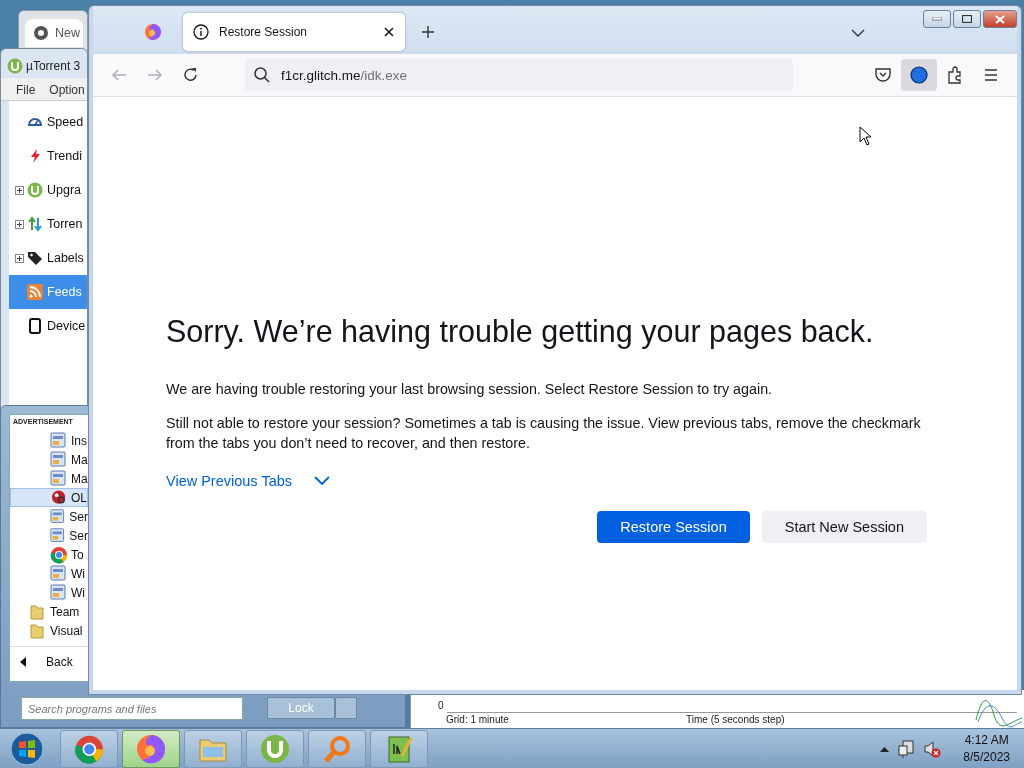  I want to click on menu-item: Option, so click(67, 90).